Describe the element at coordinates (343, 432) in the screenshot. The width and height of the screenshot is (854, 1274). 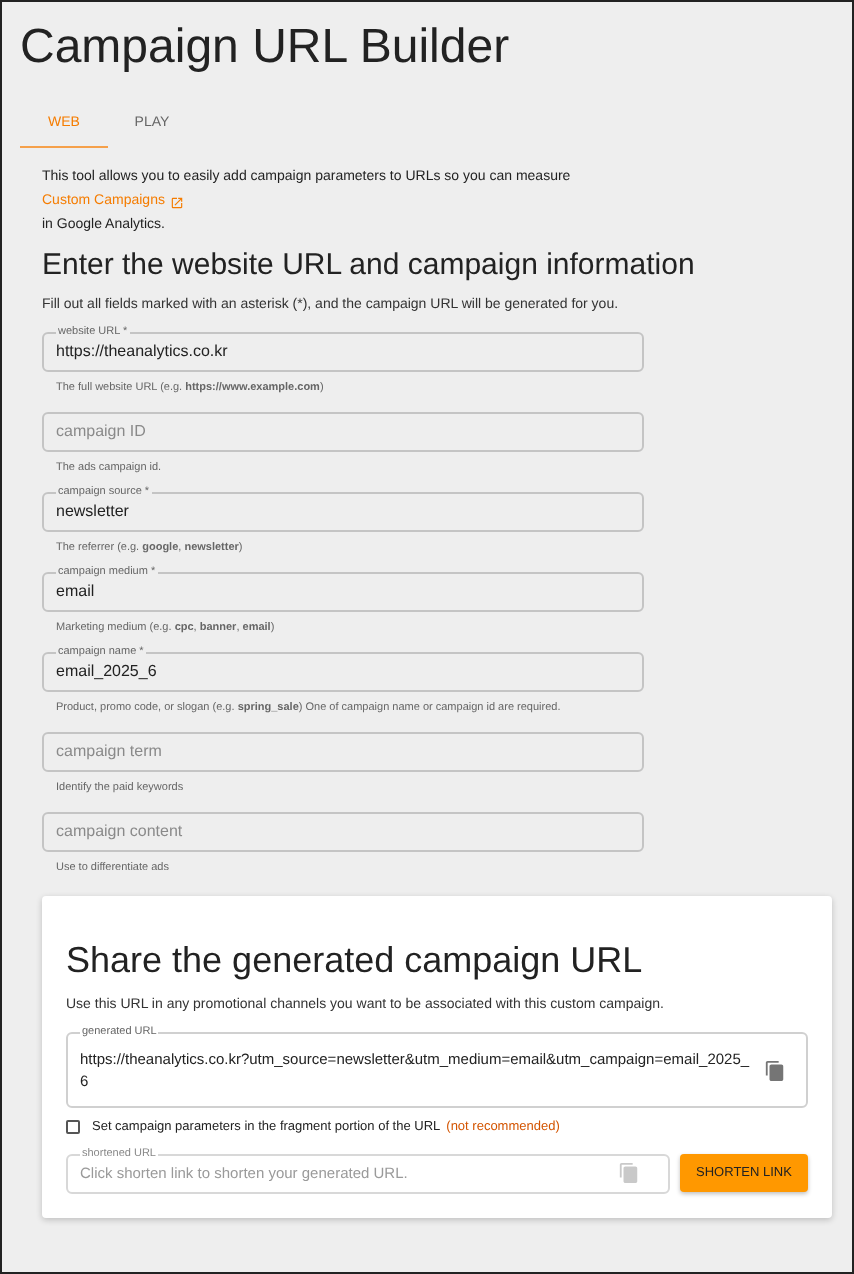
I see `text-field: campaign ID` at that location.